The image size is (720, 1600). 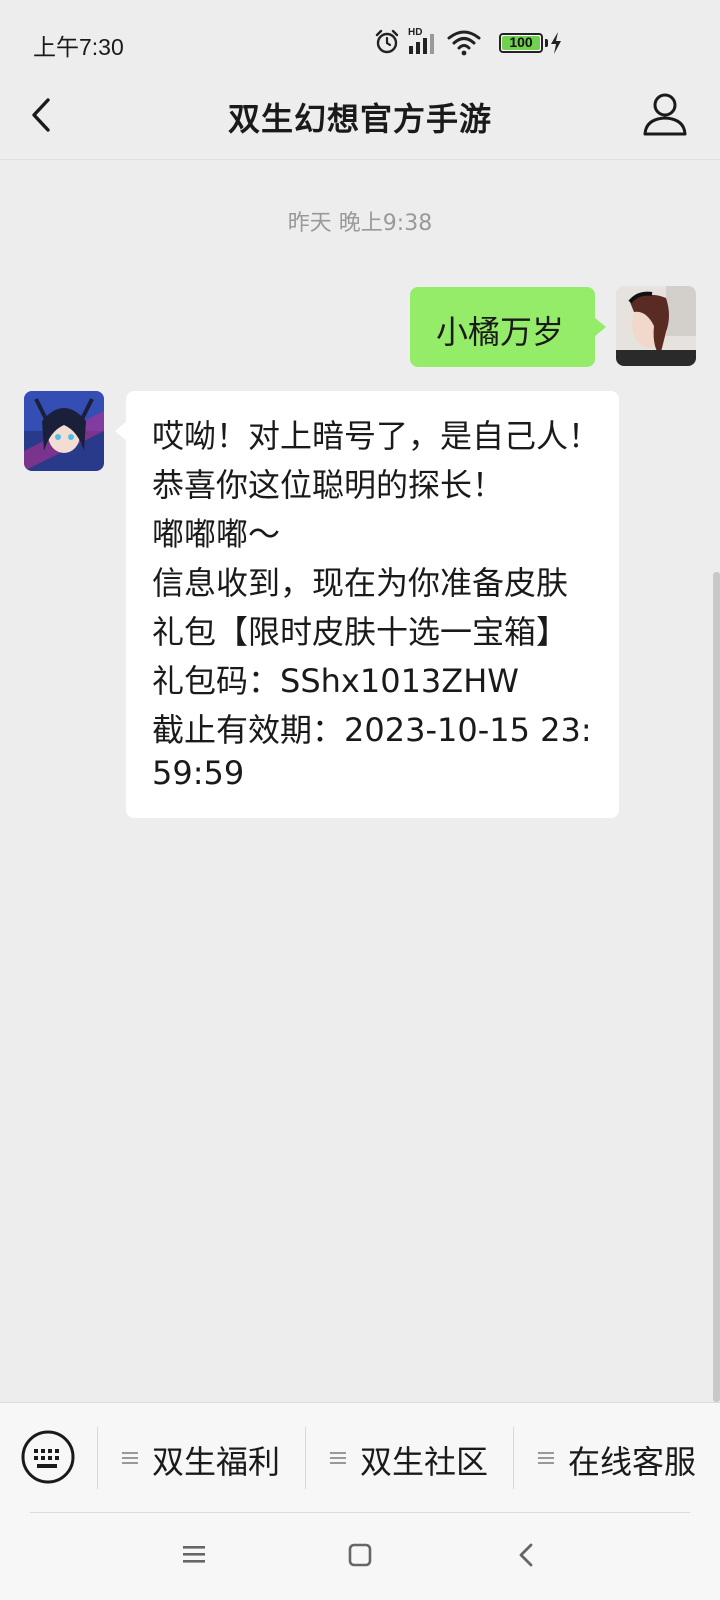 What do you see at coordinates (359, 119) in the screenshot?
I see `page-title: 双生幻想官方手游` at bounding box center [359, 119].